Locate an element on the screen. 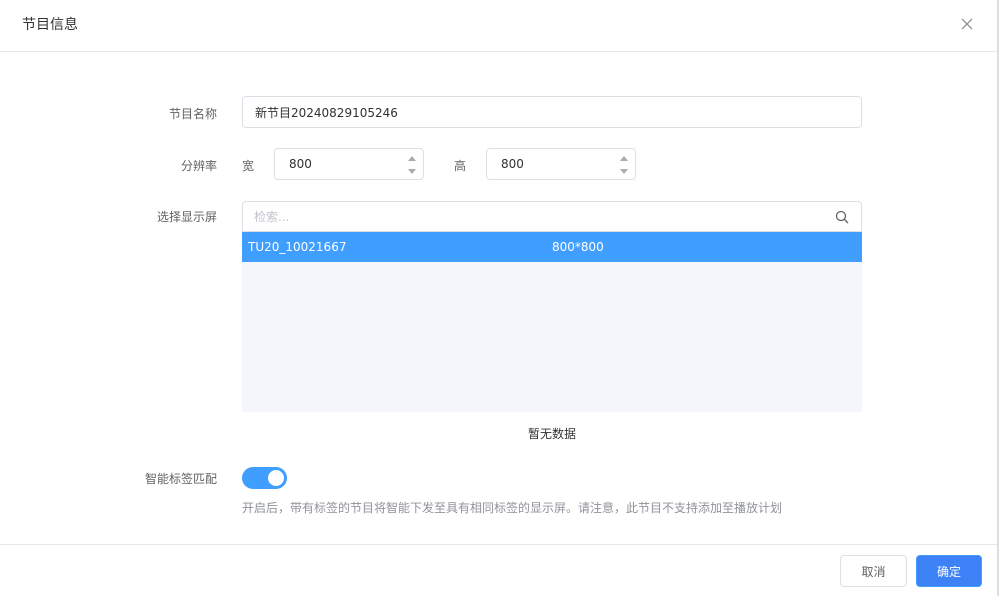 This screenshot has width=999, height=596. dialog-title: 节目信息 is located at coordinates (50, 25).